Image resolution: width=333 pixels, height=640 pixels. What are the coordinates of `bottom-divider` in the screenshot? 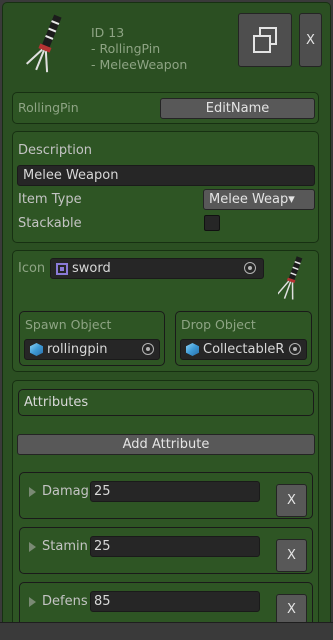 It's located at (166, 622).